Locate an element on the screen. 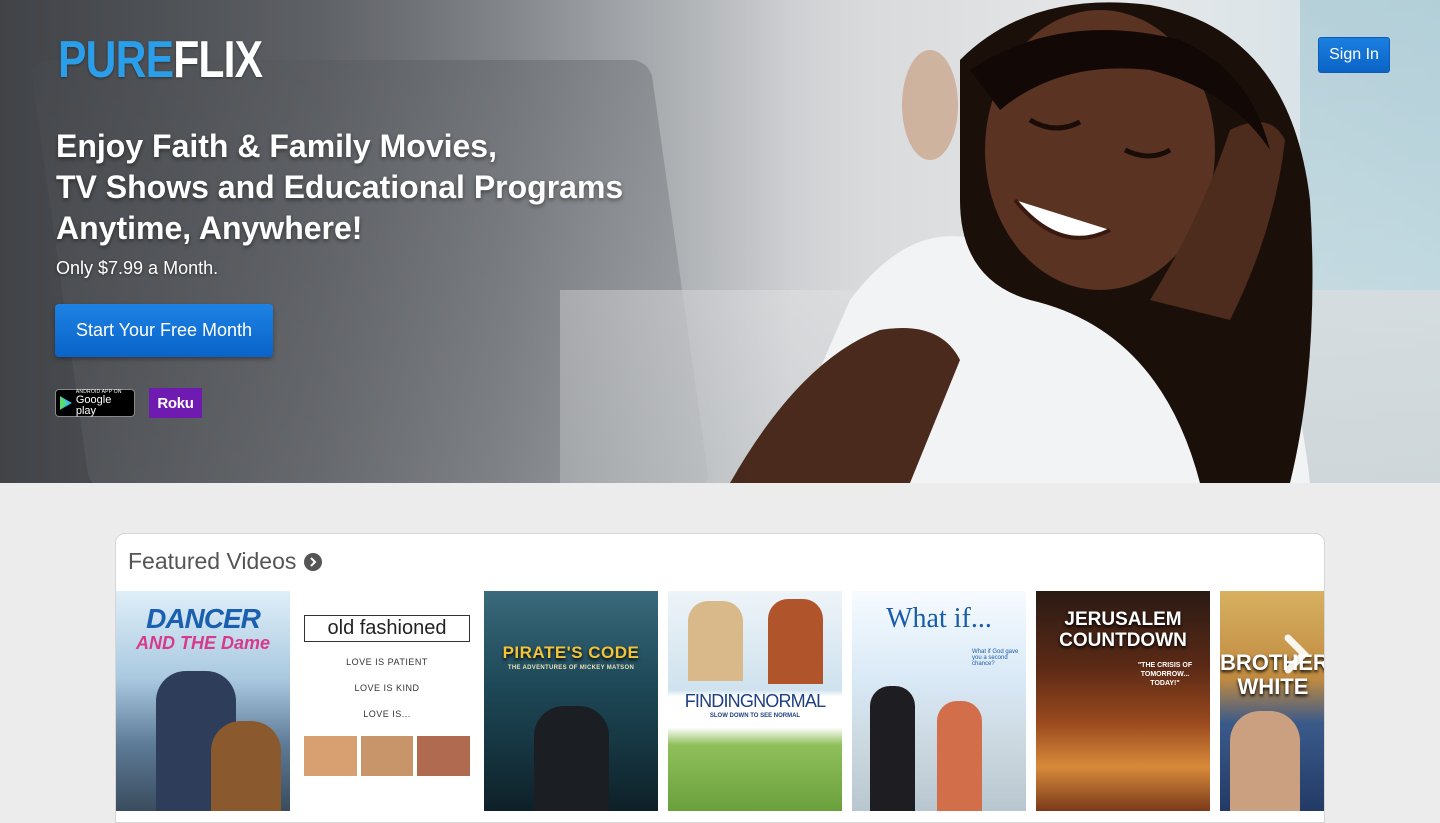 The height and width of the screenshot is (823, 1440). poster-title: old fashioned is located at coordinates (387, 628).